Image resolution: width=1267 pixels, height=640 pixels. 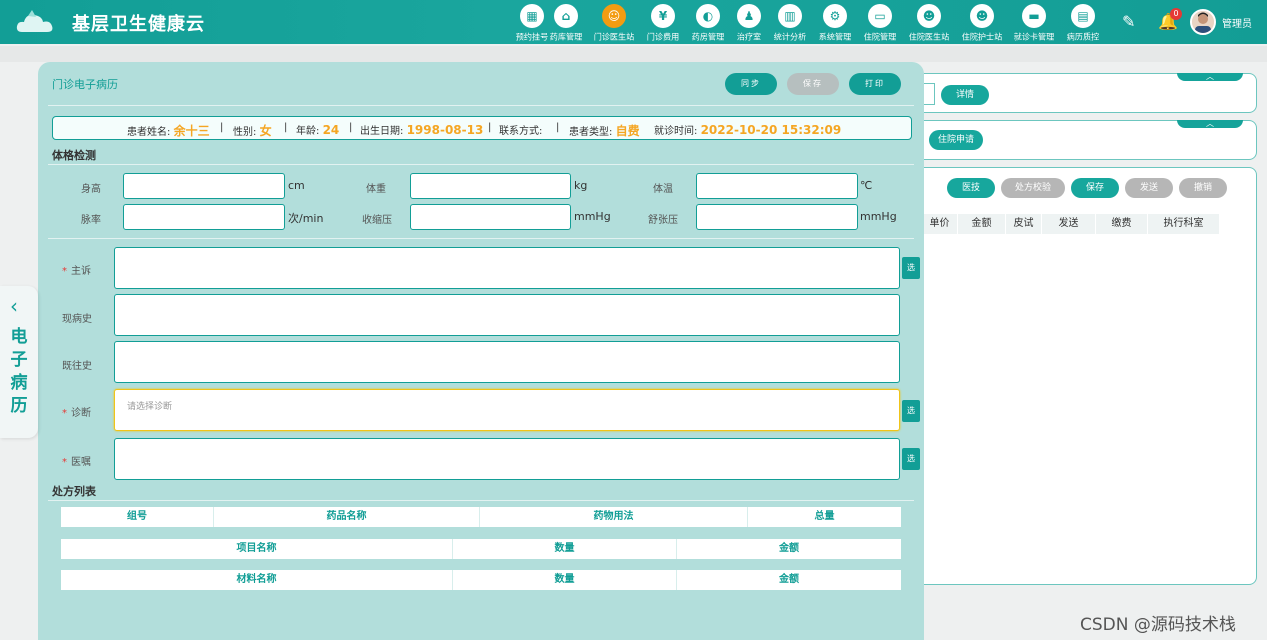 What do you see at coordinates (377, 220) in the screenshot?
I see `systolic-label: 收缩压` at bounding box center [377, 220].